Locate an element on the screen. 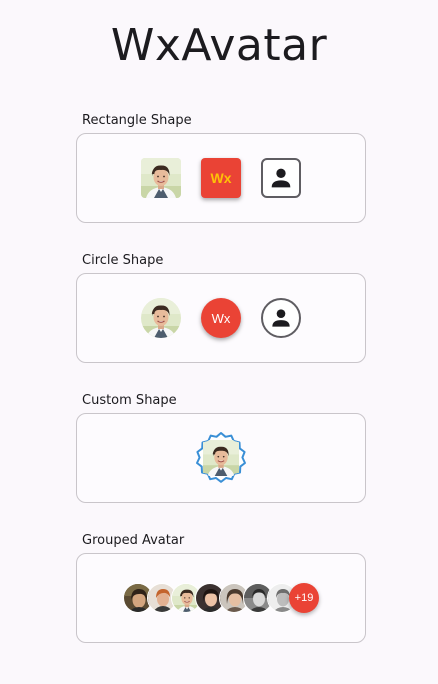 The image size is (438, 684). rectangle-shape-card: Wx is located at coordinates (221, 178).